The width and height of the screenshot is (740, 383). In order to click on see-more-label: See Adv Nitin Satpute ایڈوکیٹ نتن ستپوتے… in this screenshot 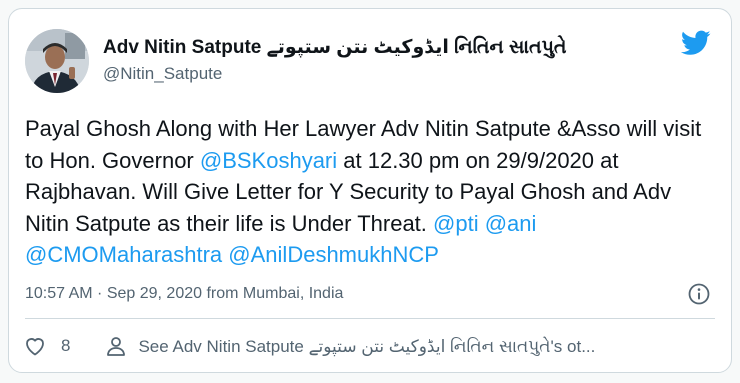, I will do `click(367, 346)`.